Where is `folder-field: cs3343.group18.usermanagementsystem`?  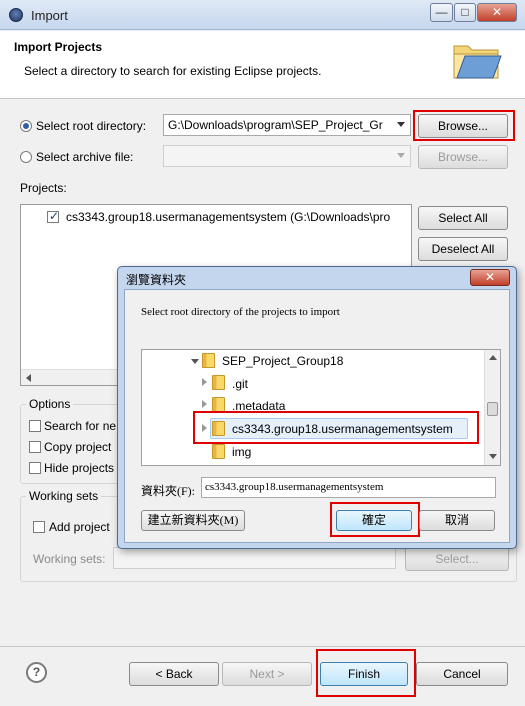
folder-field: cs3343.group18.usermanagementsystem is located at coordinates (348, 487).